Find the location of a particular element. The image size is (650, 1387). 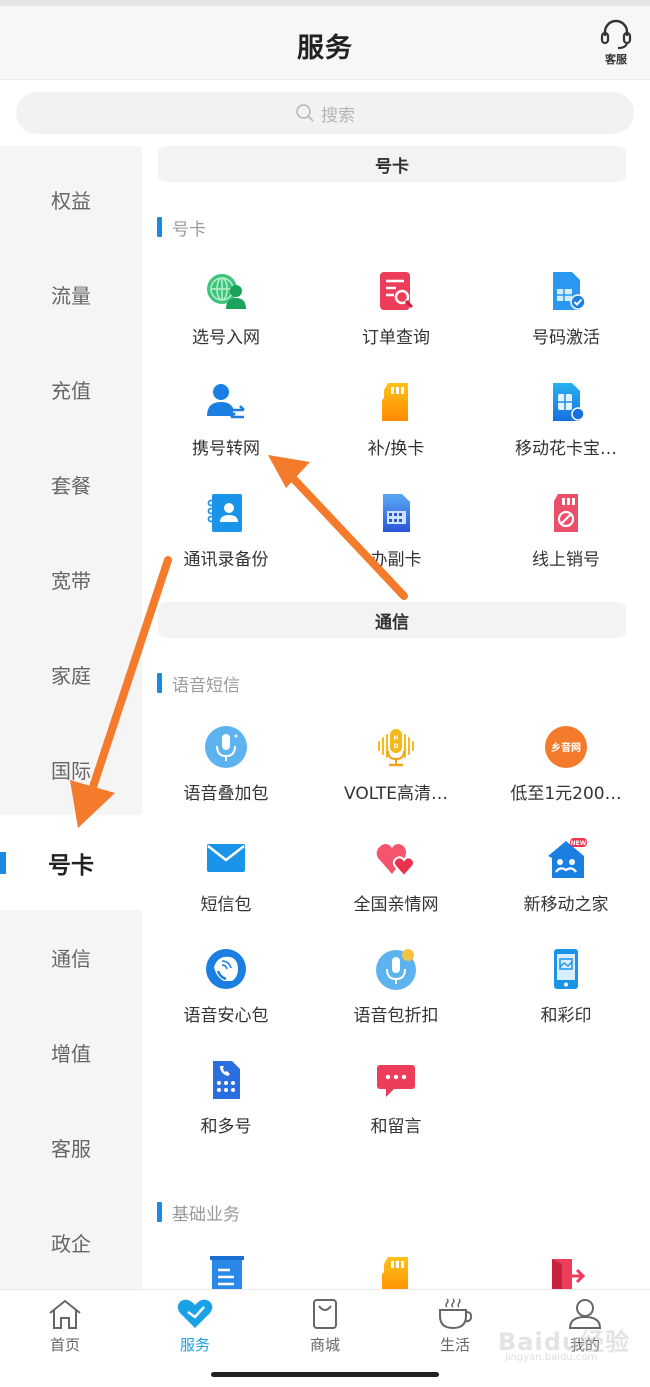

coffee-cup-icon is located at coordinates (456, 1314).